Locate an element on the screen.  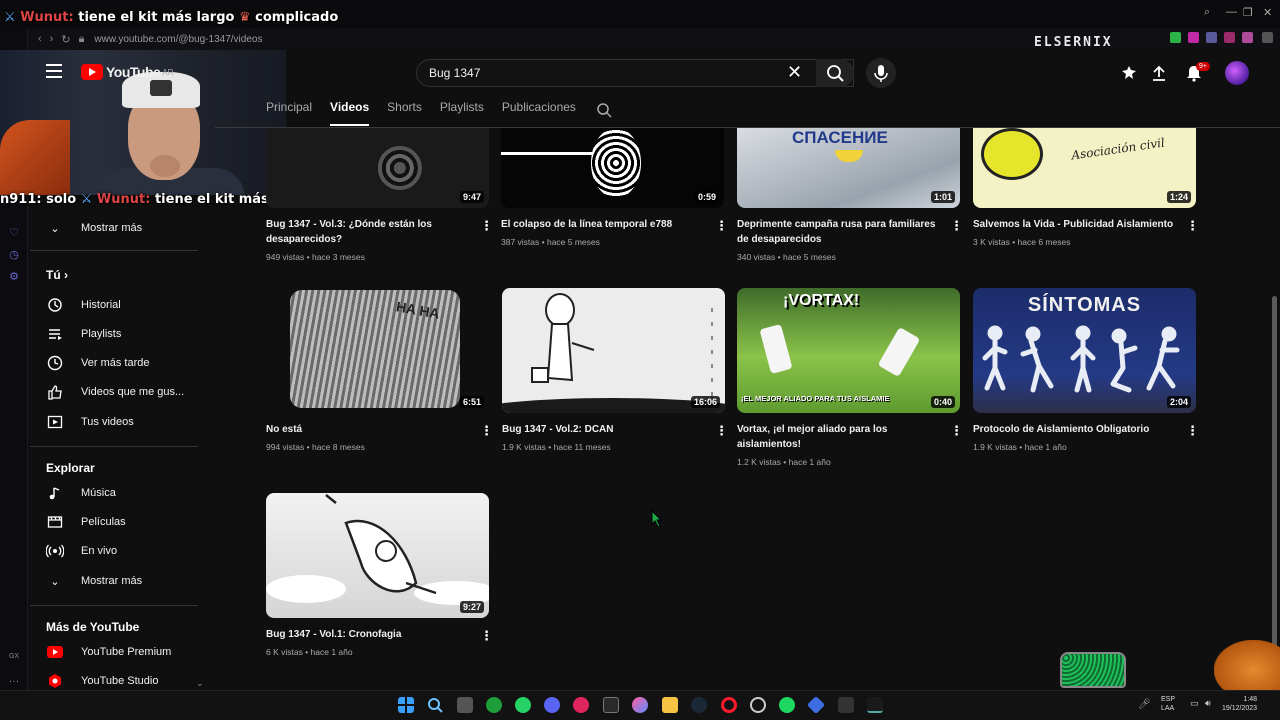
sidebar-item-watch-later: Ver más tarde is located at coordinates (97, 363).